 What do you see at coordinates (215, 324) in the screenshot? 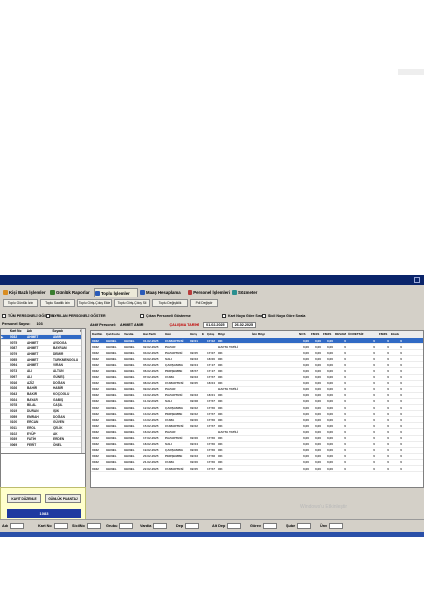
I see `date-from-field: 01.02.2025` at bounding box center [215, 324].